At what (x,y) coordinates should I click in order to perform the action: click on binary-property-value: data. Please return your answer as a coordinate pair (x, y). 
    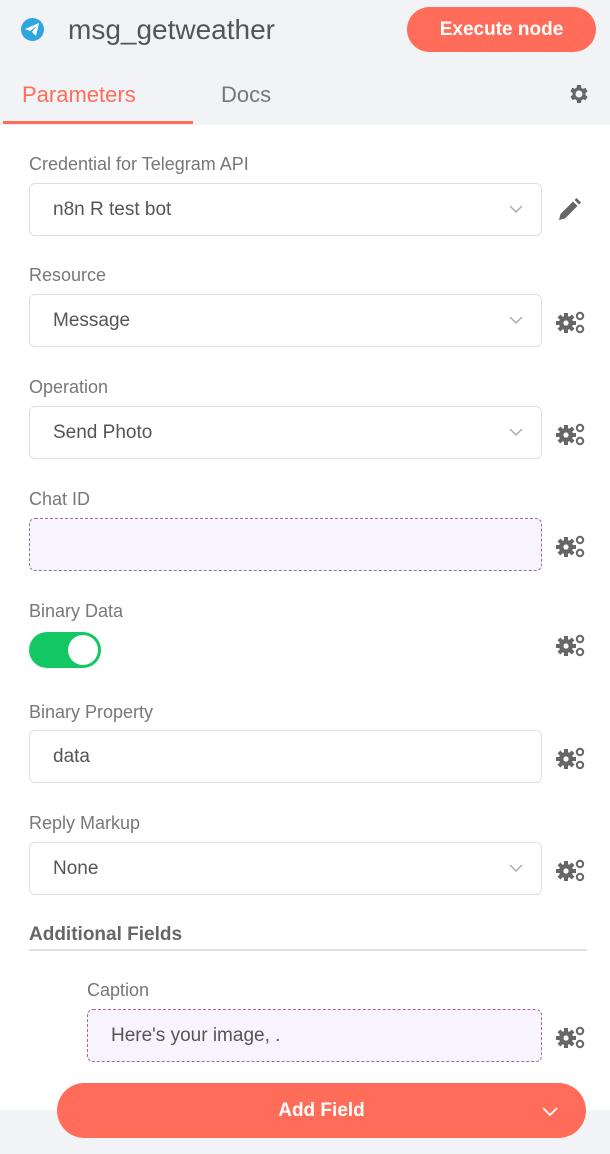
    Looking at the image, I should click on (71, 756).